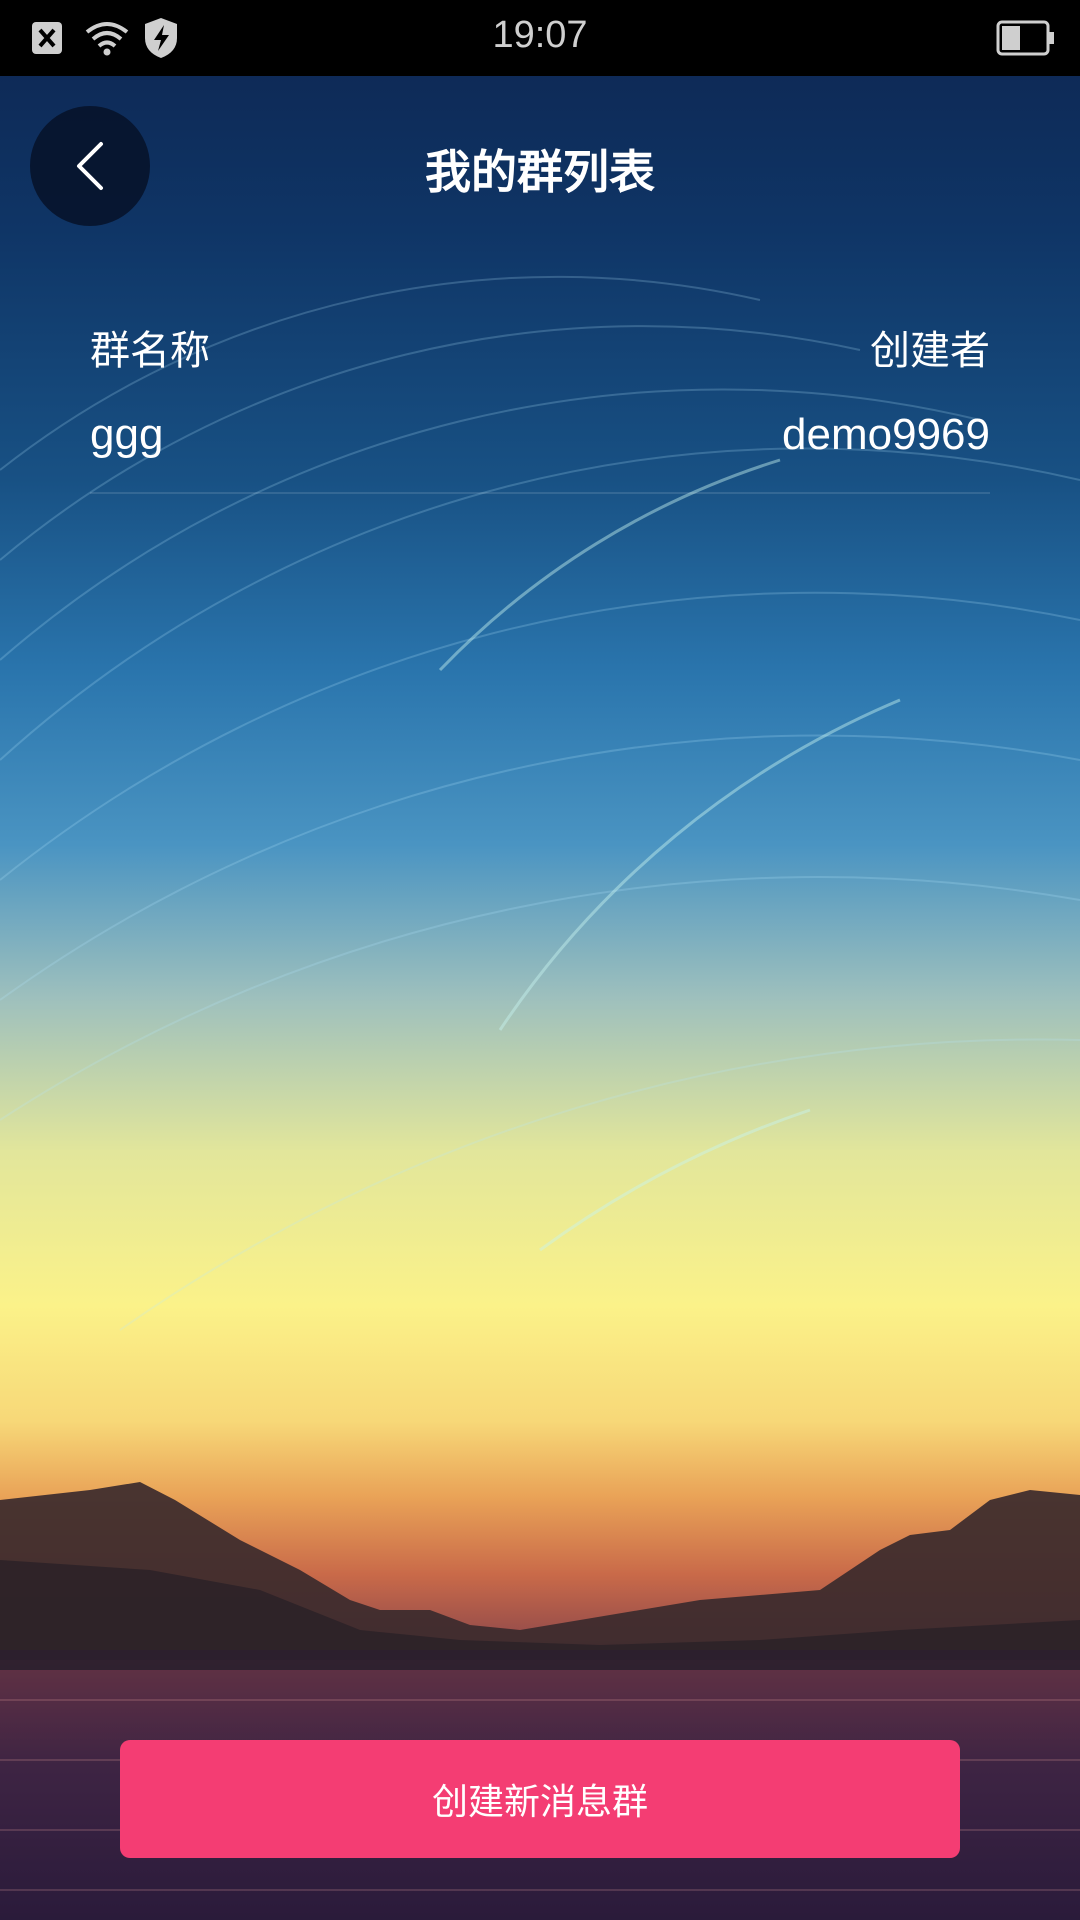 Image resolution: width=1080 pixels, height=1920 pixels. I want to click on page-title: 我的群列表, so click(540, 172).